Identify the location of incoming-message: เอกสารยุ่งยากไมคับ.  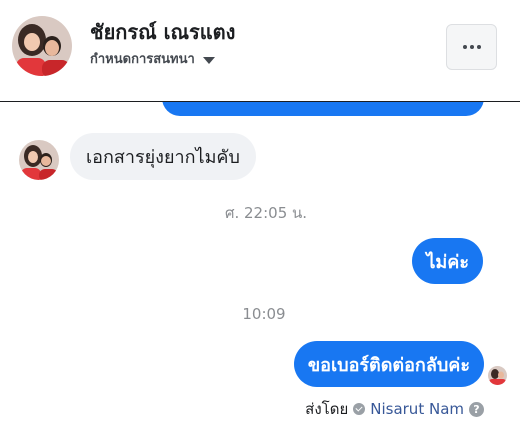
(163, 156).